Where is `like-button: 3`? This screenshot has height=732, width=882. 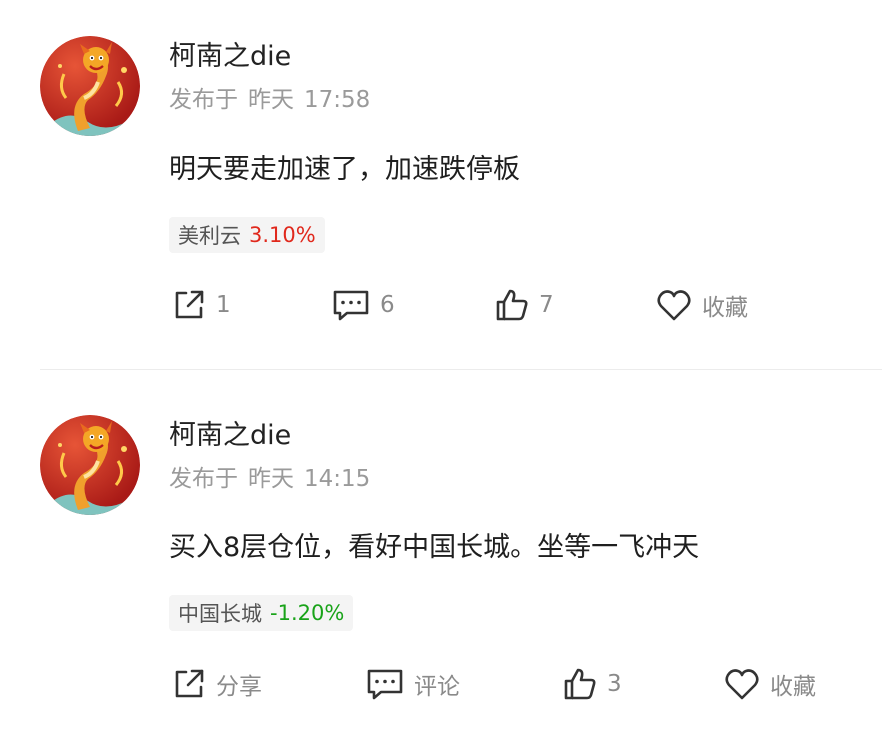 like-button: 3 is located at coordinates (592, 684).